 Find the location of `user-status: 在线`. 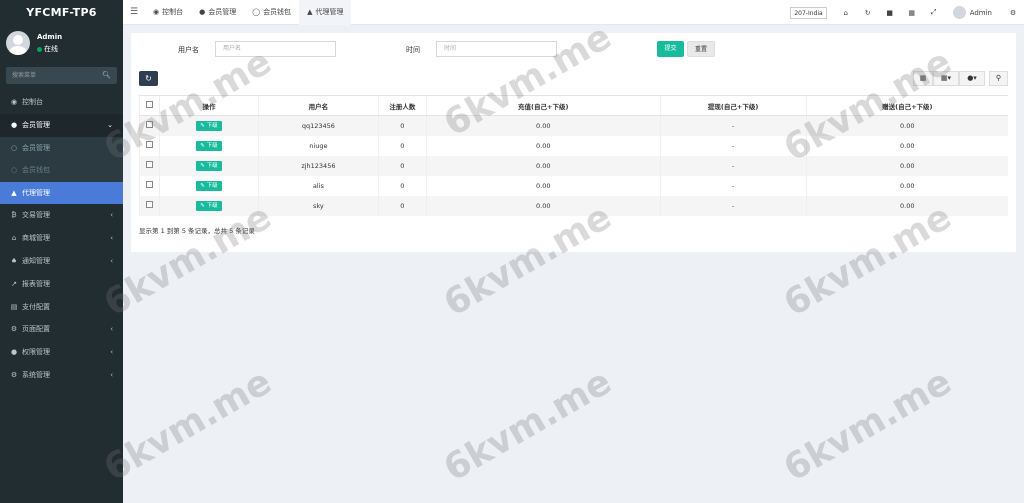

user-status: 在线 is located at coordinates (47, 49).